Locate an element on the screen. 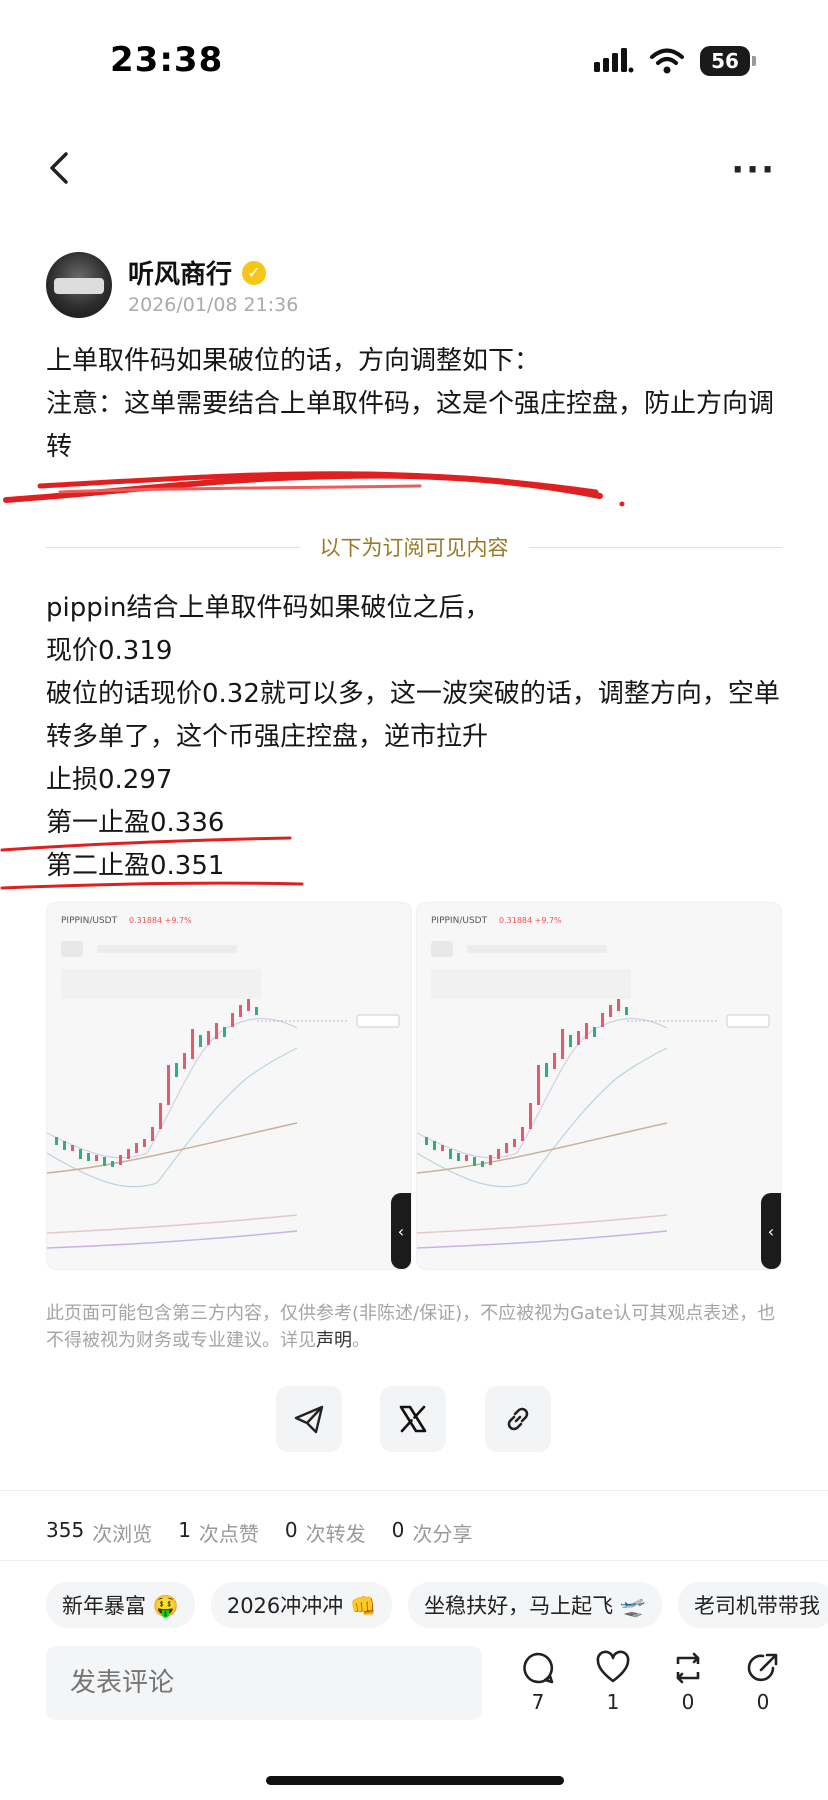  disclaimer-link: 声明 is located at coordinates (334, 1340).